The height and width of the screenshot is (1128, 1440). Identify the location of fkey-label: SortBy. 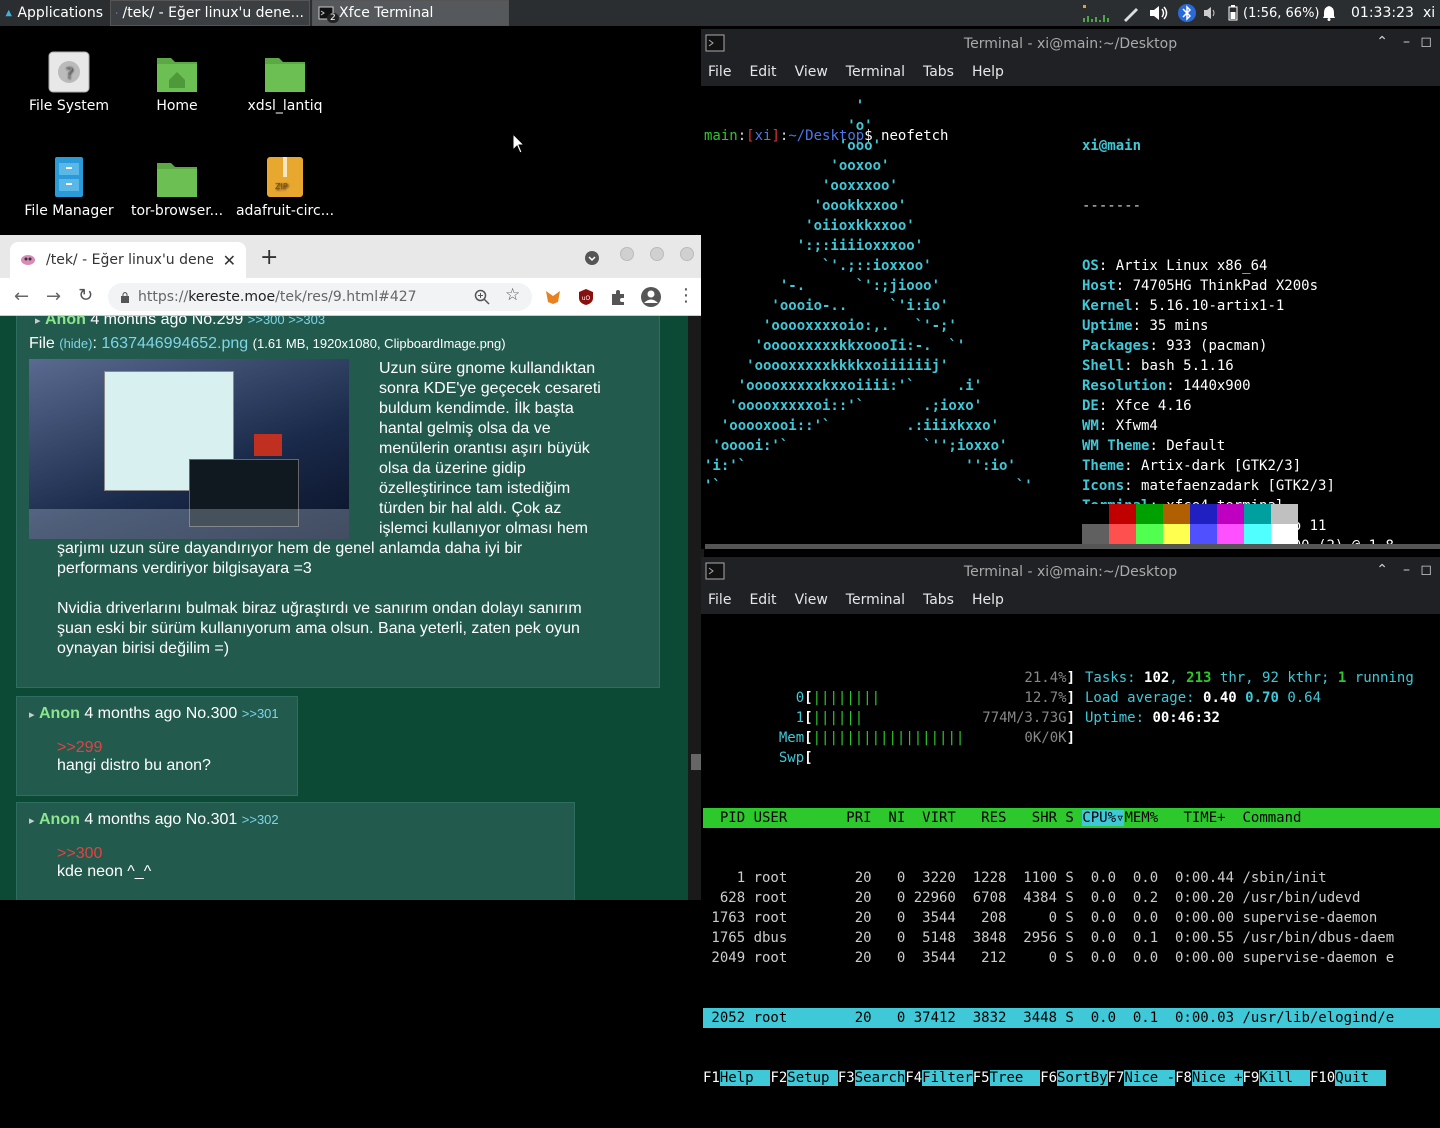
(1082, 1078).